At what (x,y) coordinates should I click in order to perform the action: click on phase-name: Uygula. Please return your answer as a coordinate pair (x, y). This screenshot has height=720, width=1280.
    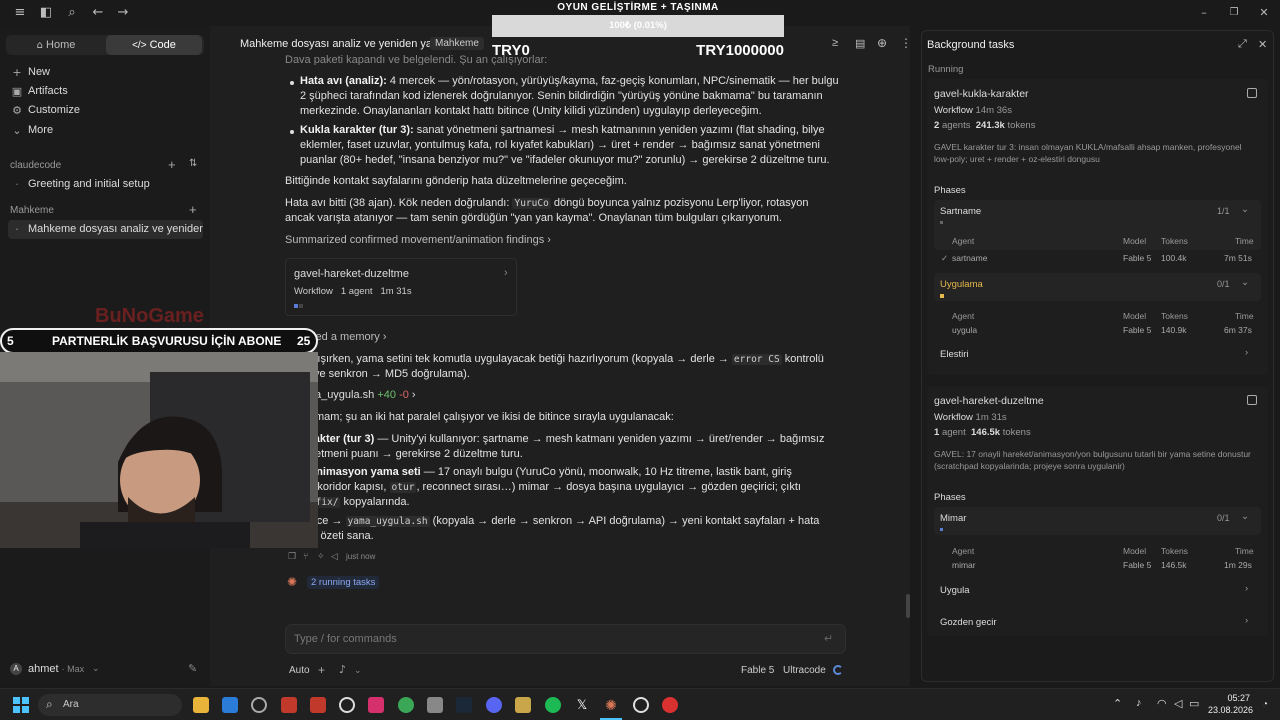
    Looking at the image, I should click on (955, 590).